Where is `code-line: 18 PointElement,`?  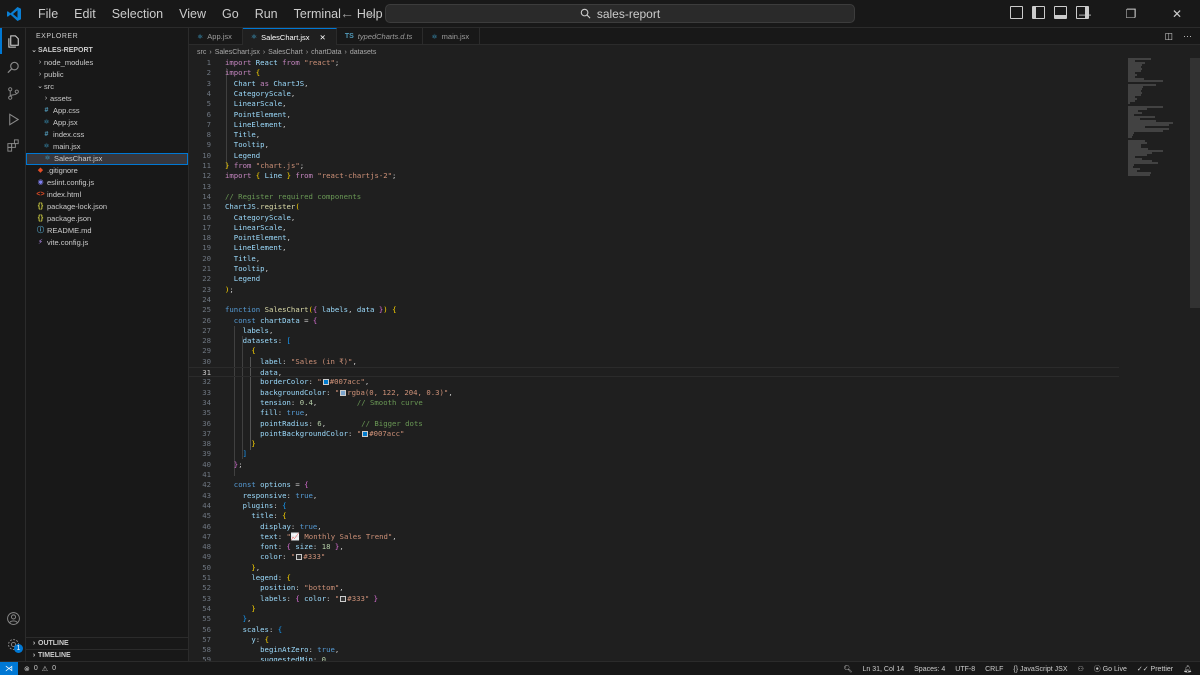
code-line: 18 PointElement, is located at coordinates (654, 238).